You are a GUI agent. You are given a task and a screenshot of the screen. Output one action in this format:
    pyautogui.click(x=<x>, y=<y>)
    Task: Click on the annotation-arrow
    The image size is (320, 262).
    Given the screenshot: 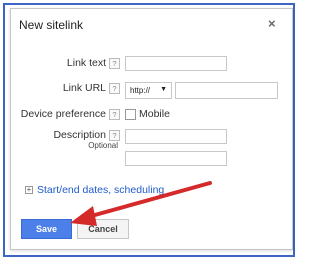 What is the action you would take?
    pyautogui.click(x=141, y=203)
    